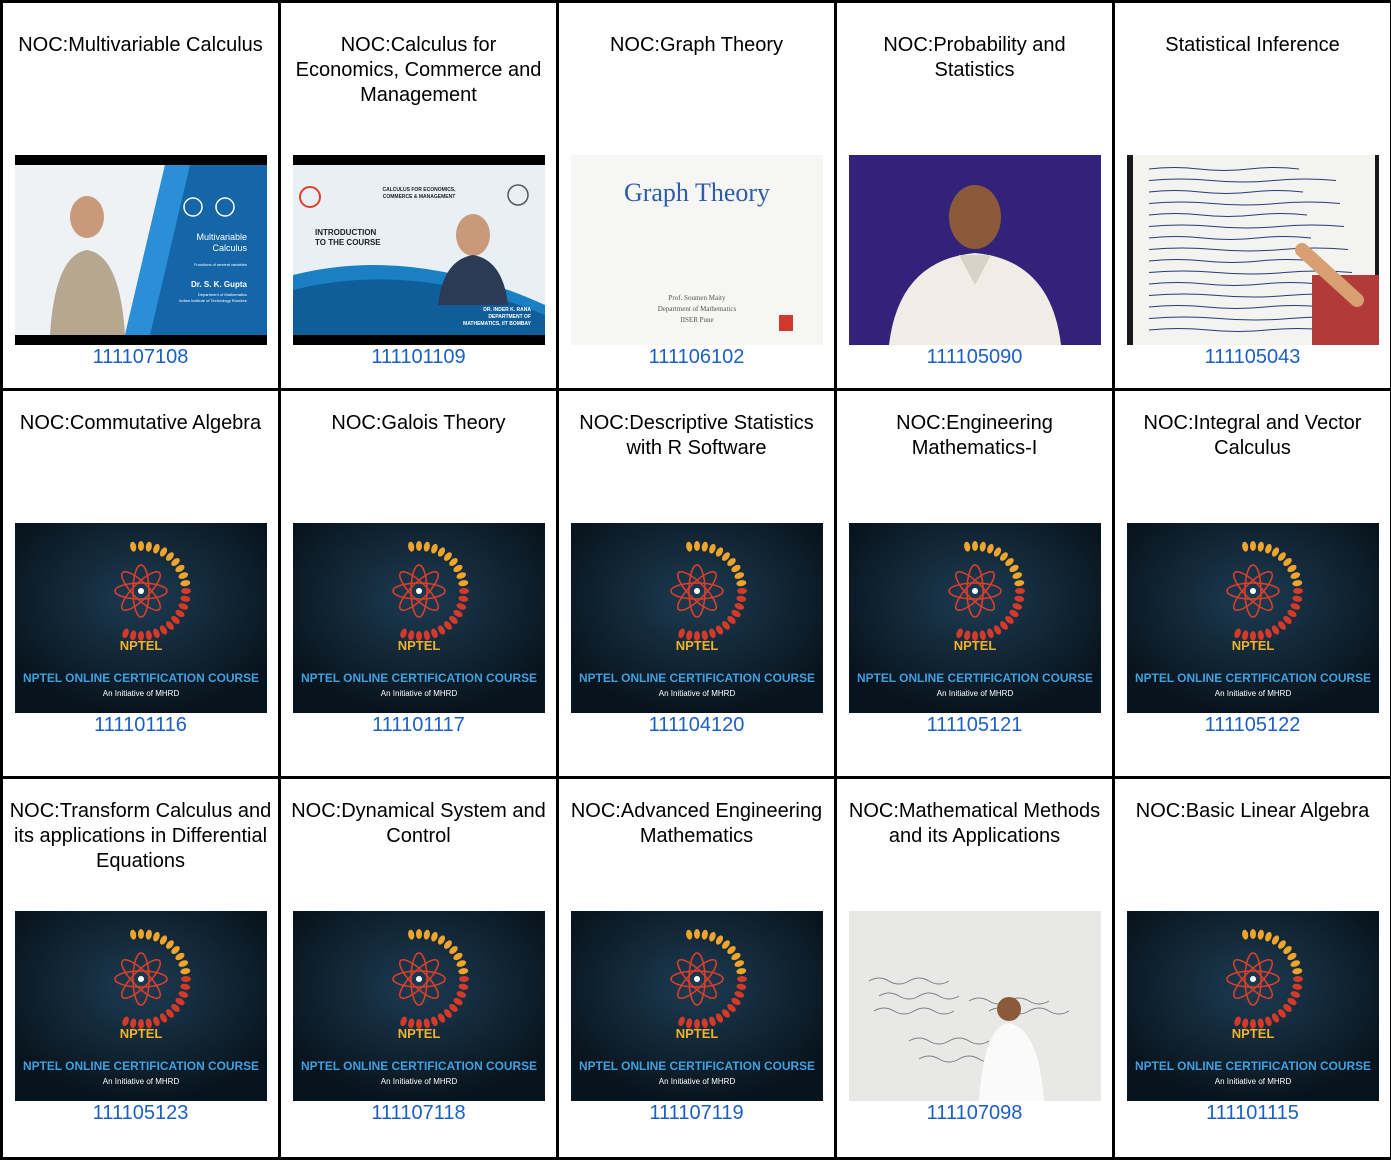  Describe the element at coordinates (975, 1113) in the screenshot. I see `course-id-link: 111107098` at that location.